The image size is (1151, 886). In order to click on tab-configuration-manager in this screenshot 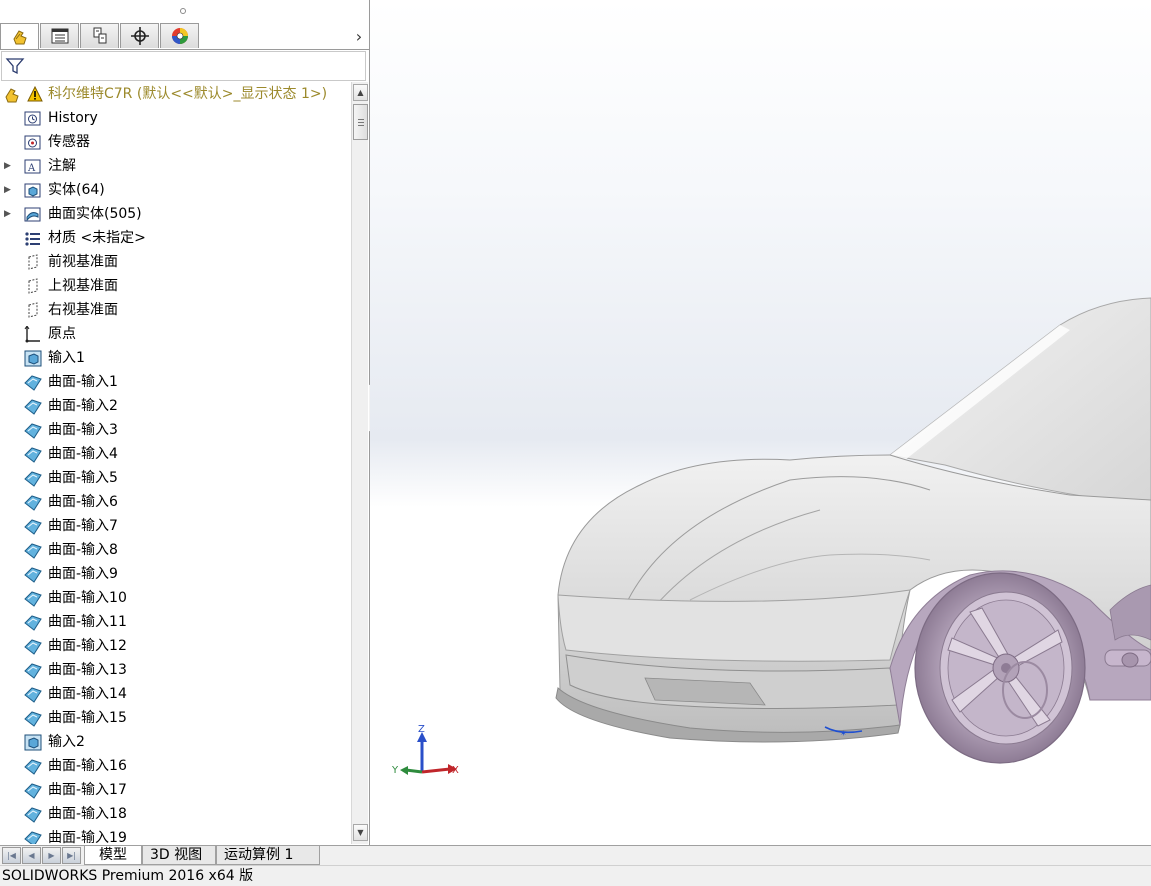, I will do `click(99, 35)`.